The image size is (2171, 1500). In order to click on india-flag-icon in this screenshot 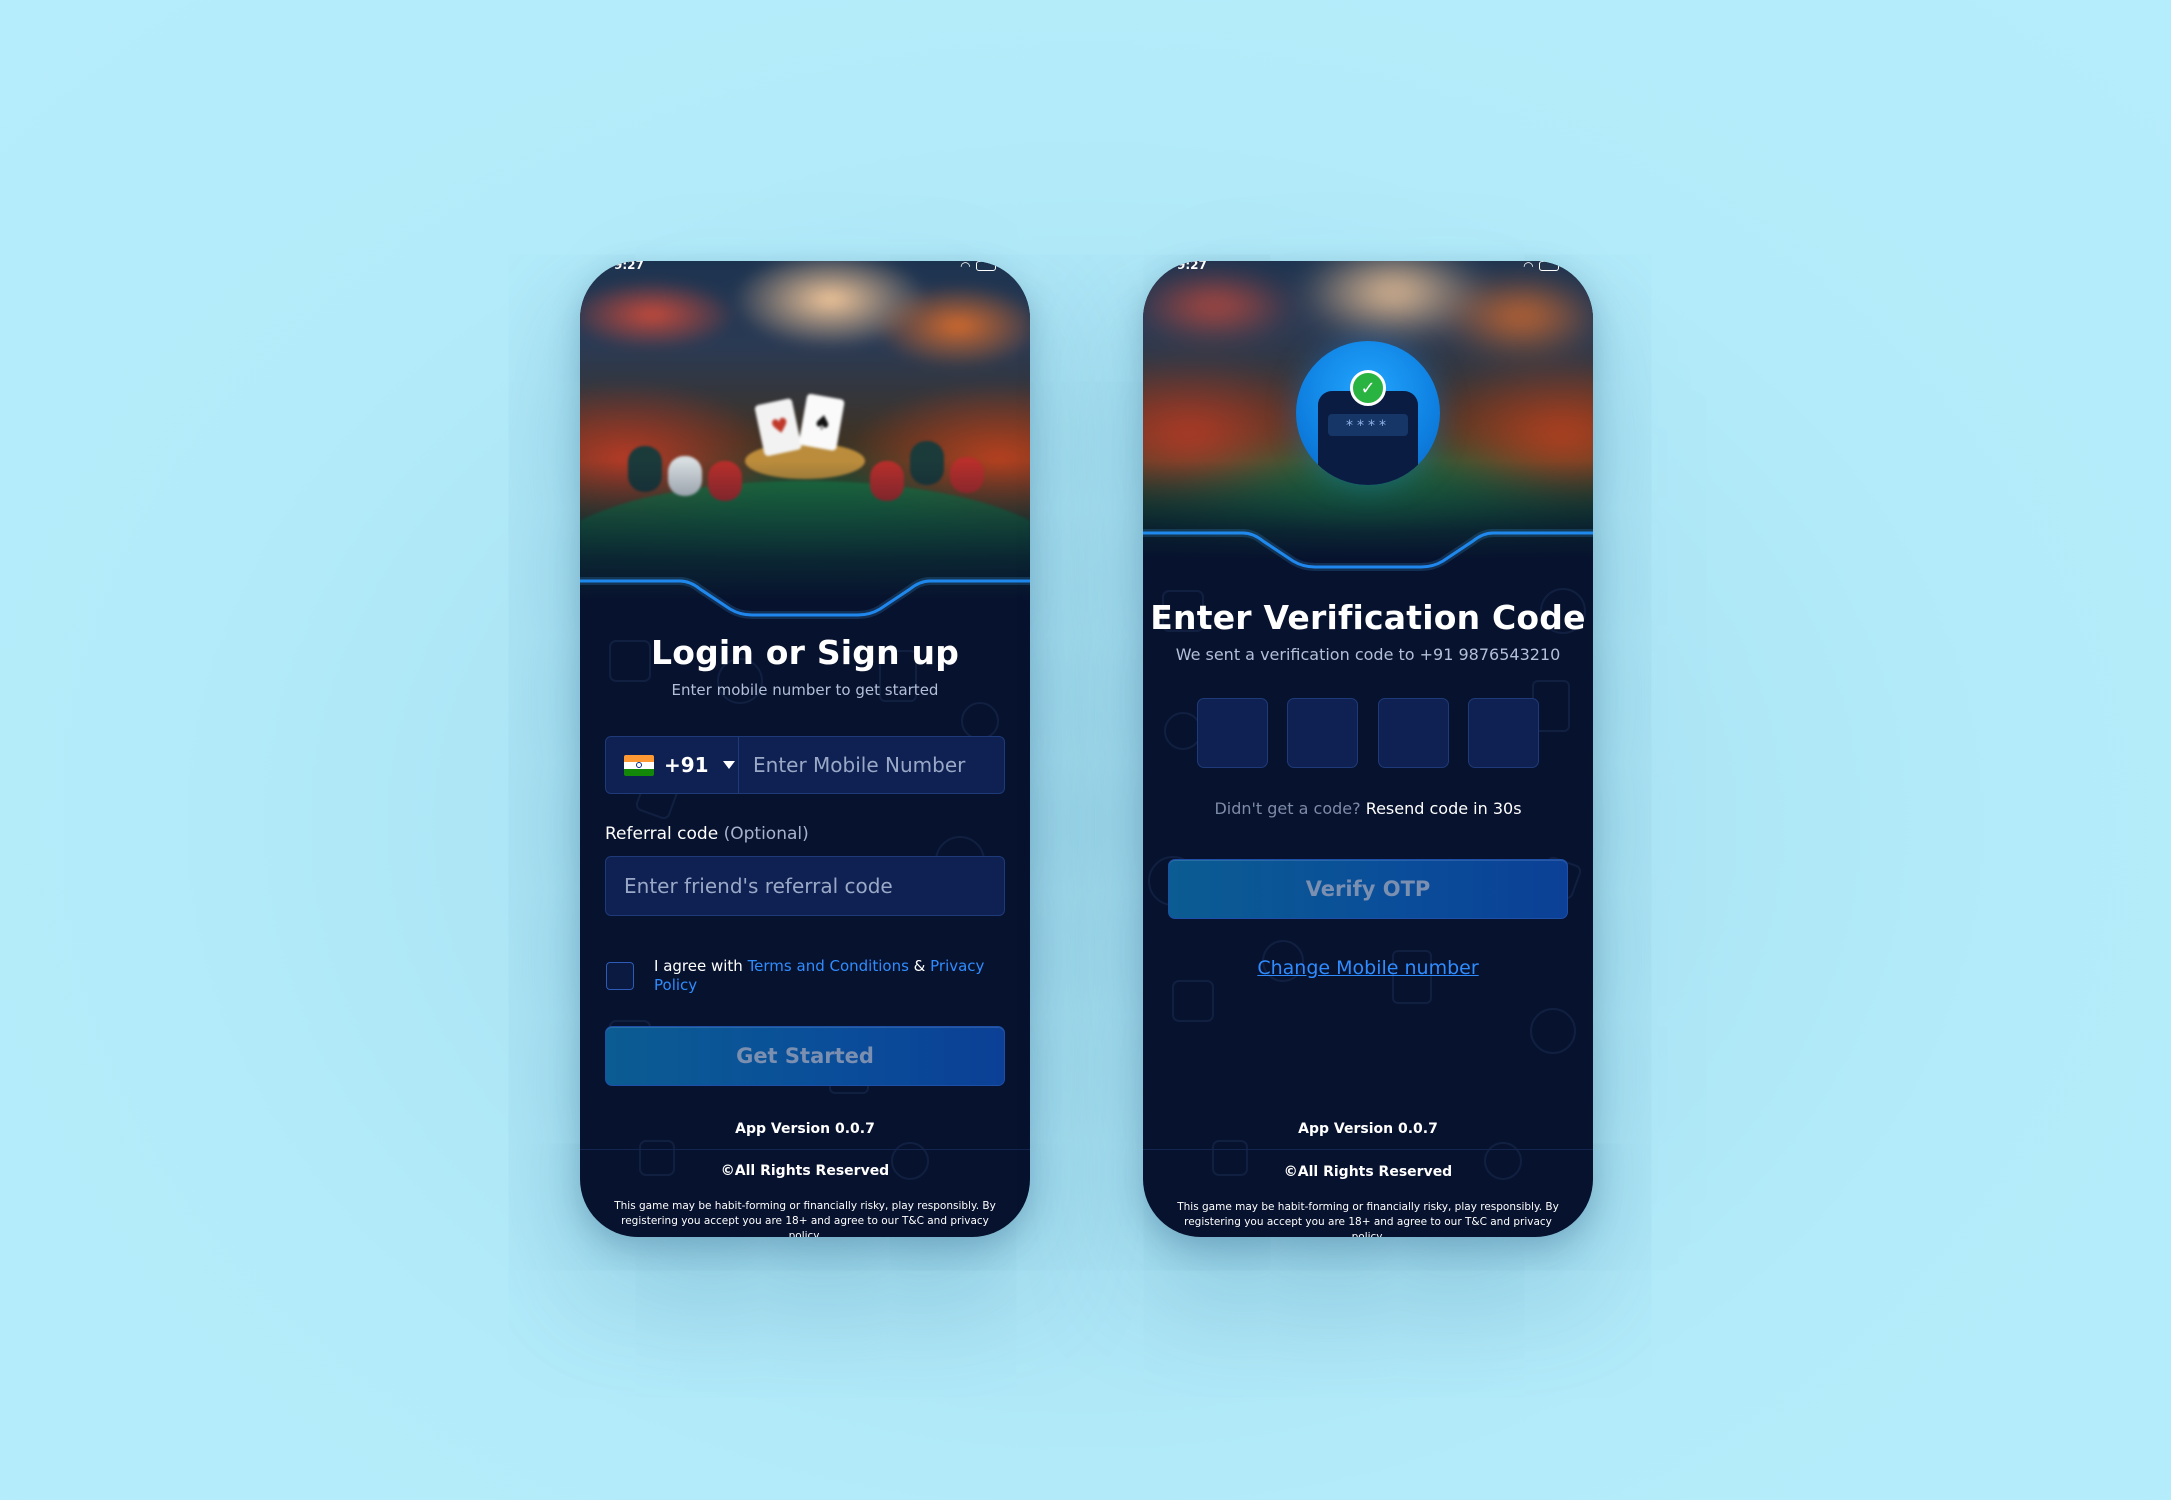, I will do `click(639, 765)`.